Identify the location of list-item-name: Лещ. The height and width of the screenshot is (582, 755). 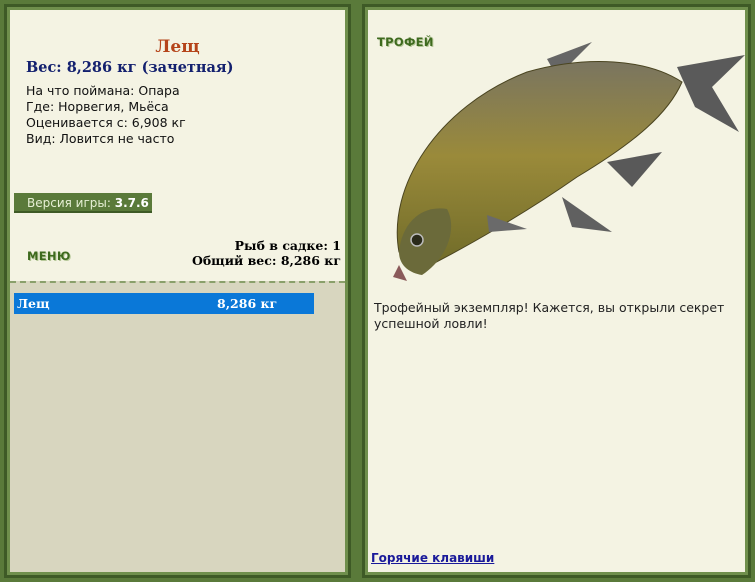
(33, 303).